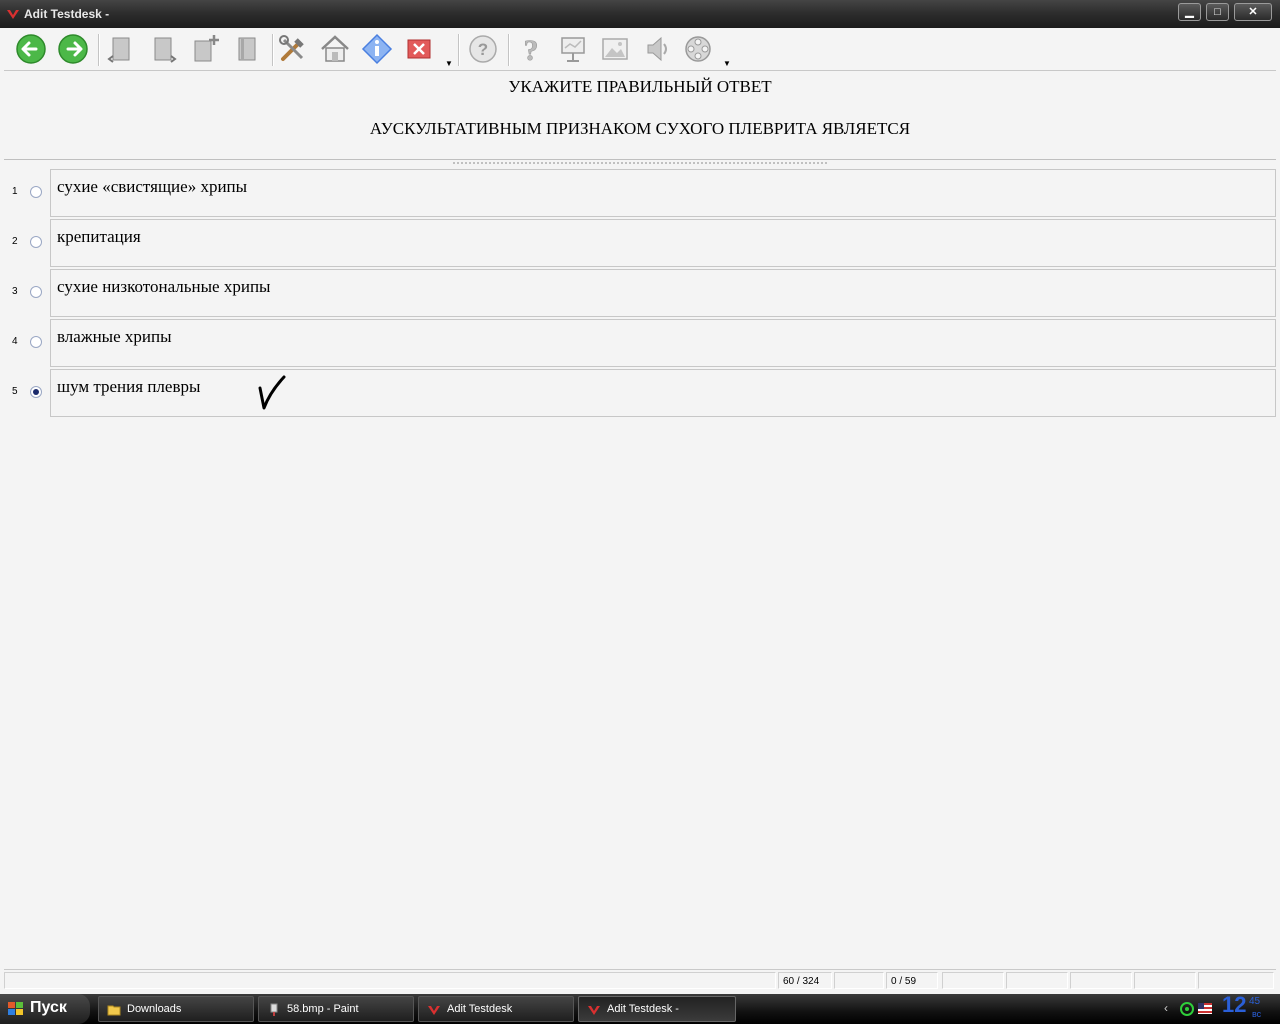 This screenshot has width=1280, height=1024. I want to click on testdesk-logo-icon, so click(13, 14).